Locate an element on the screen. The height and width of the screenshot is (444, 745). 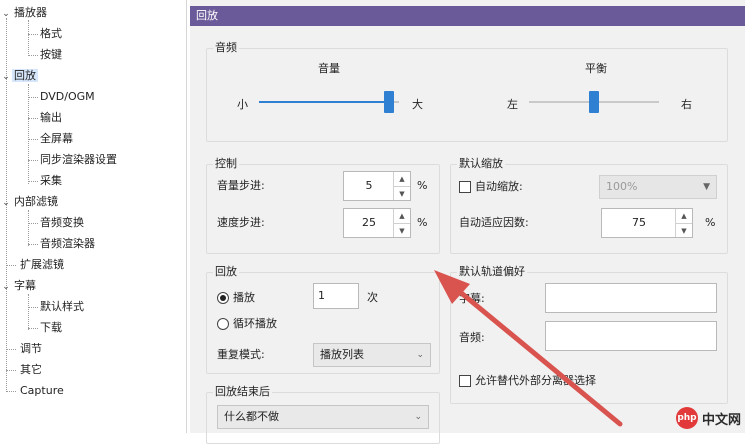
annotation-arrow is located at coordinates (528, 348).